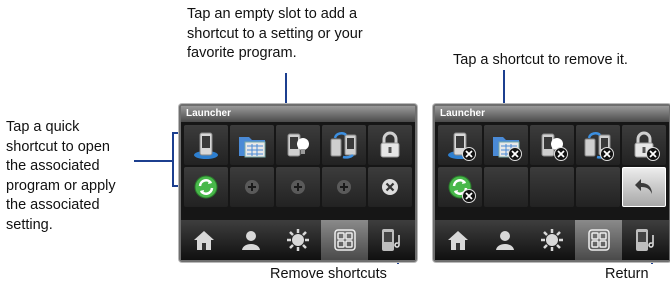 The width and height of the screenshot is (670, 288). I want to click on calendar-folder-icon, so click(252, 147).